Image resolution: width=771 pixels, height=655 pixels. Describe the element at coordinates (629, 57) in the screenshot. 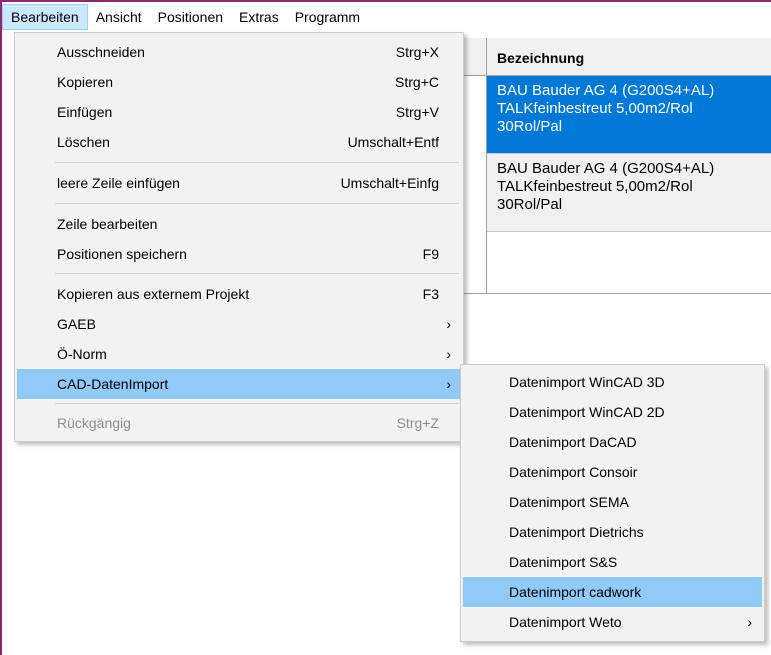

I see `column-header-bezeichnung: Bezeichnung` at that location.